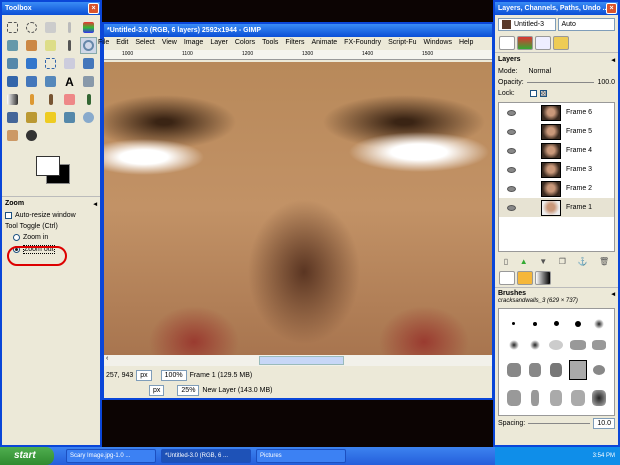  What do you see at coordinates (362, 43) in the screenshot?
I see `menu-fx-foundry: FX-Foundry` at bounding box center [362, 43].